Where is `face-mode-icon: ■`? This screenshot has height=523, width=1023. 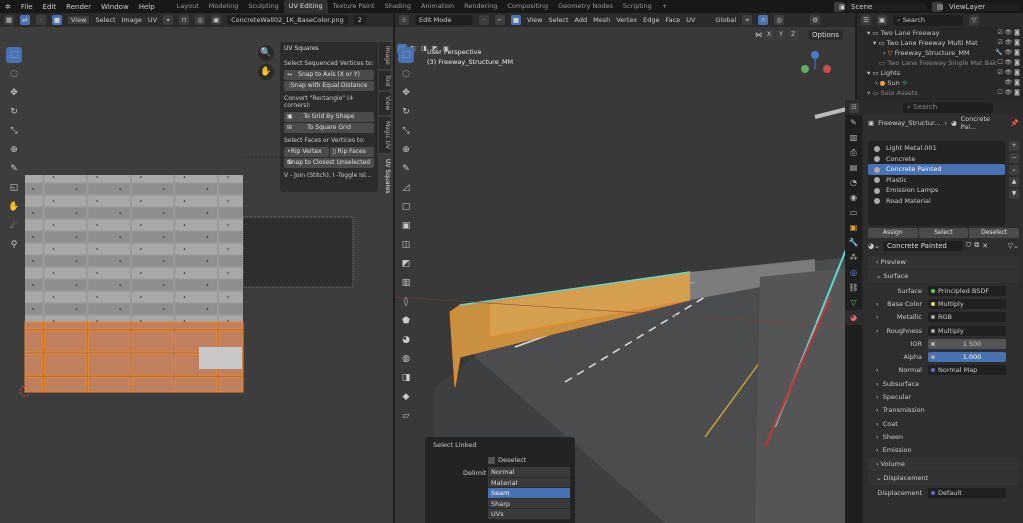 face-mode-icon: ■ is located at coordinates (516, 20).